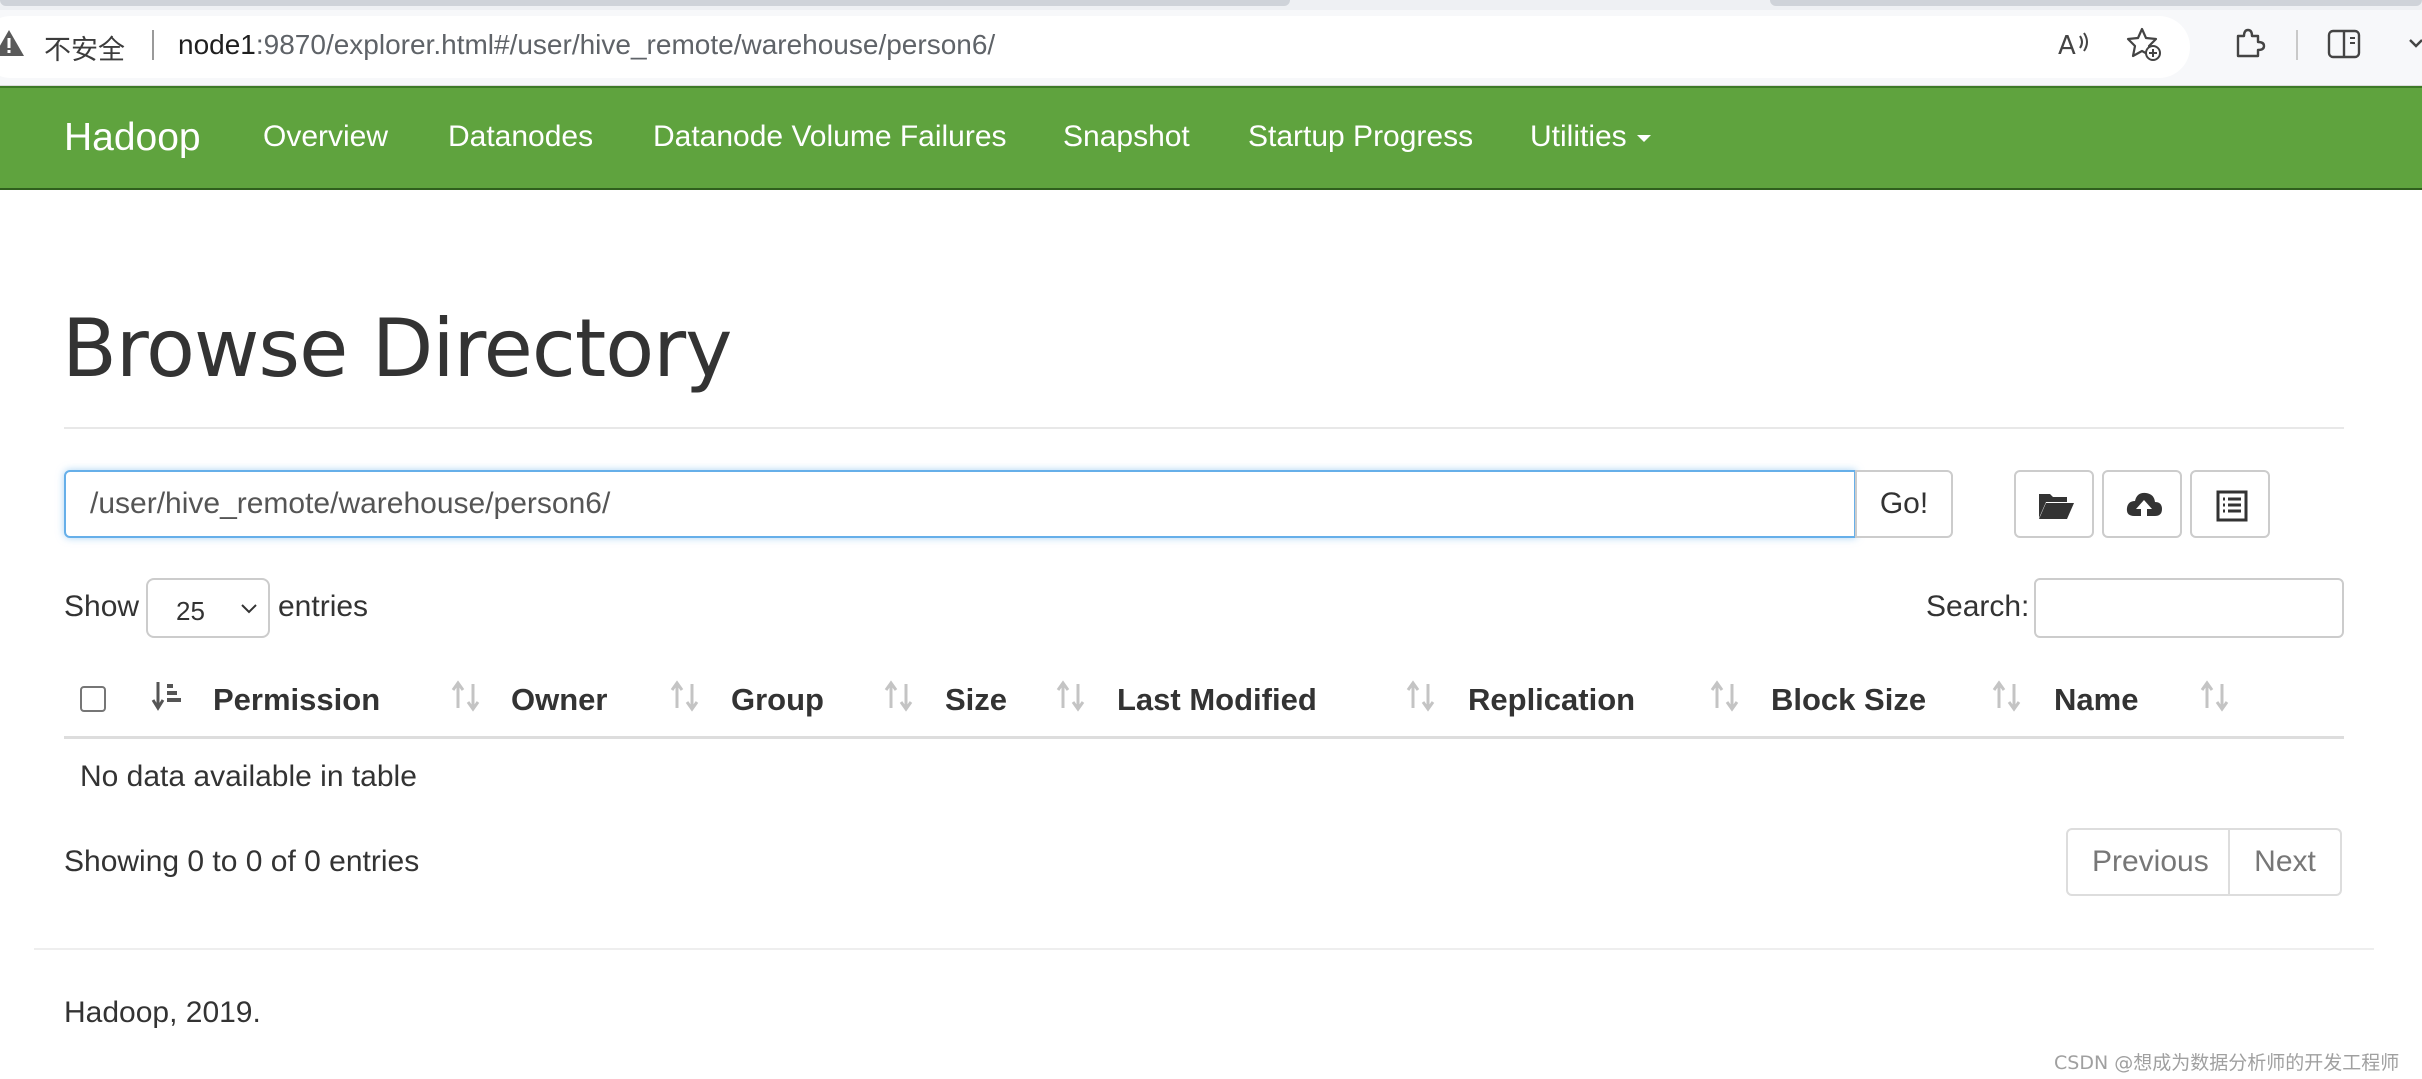 This screenshot has height=1079, width=2422. What do you see at coordinates (2148, 862) in the screenshot?
I see `previous-page-button: Previous` at bounding box center [2148, 862].